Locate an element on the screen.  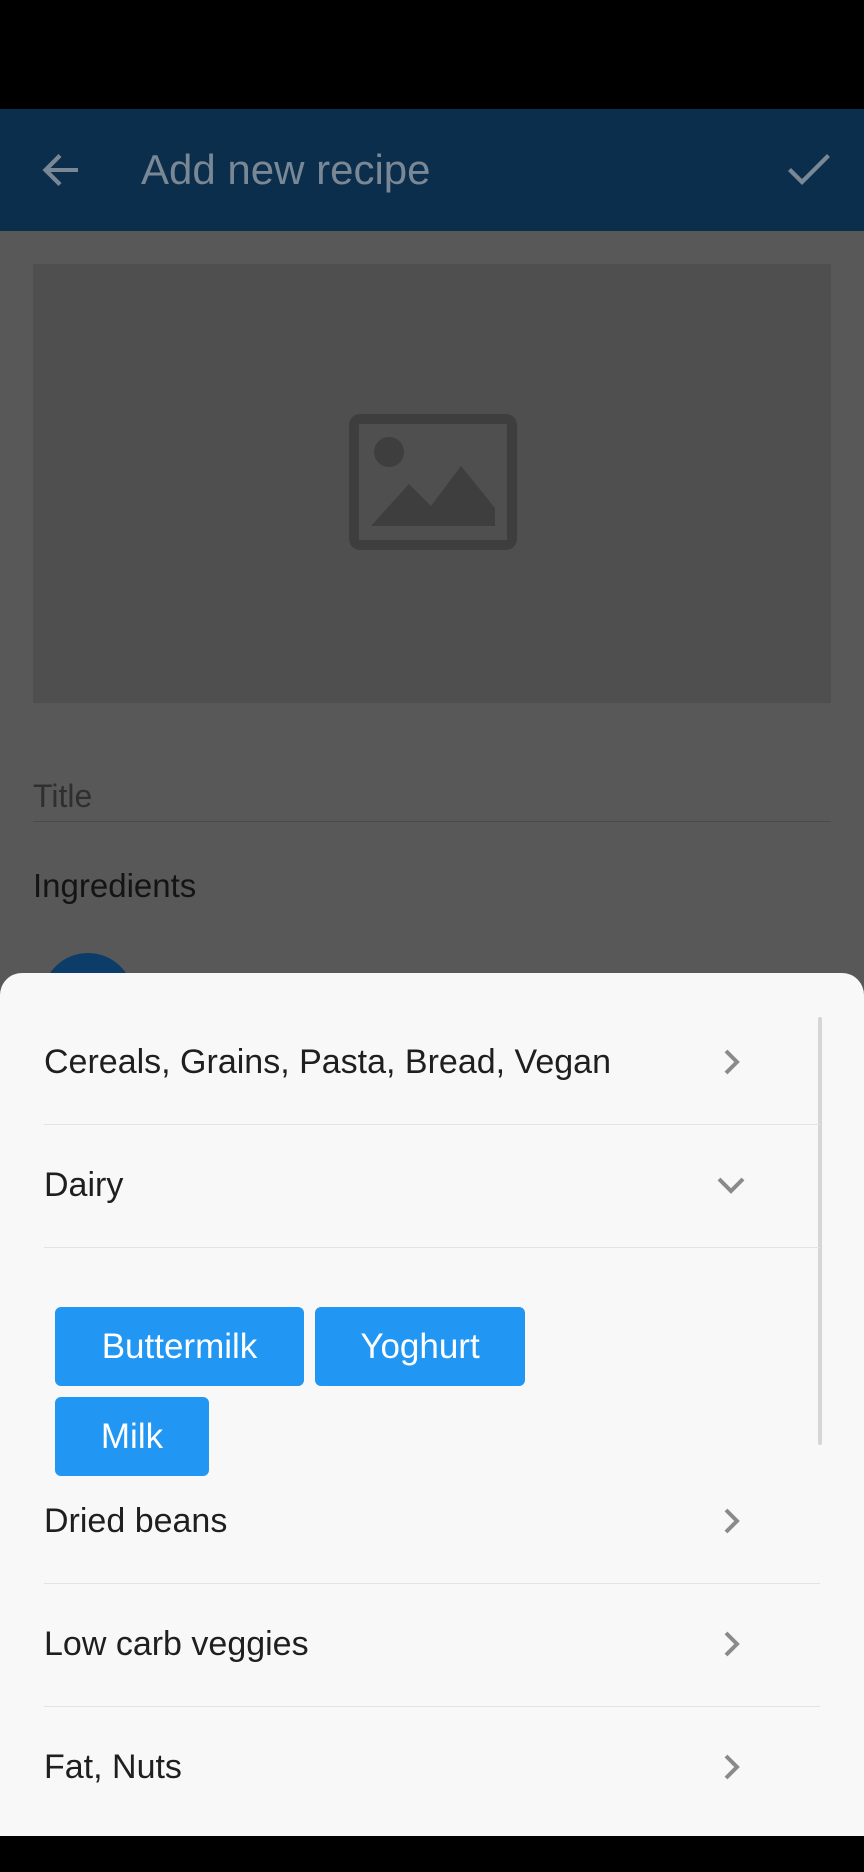
arrow-left-icon is located at coordinates (61, 170).